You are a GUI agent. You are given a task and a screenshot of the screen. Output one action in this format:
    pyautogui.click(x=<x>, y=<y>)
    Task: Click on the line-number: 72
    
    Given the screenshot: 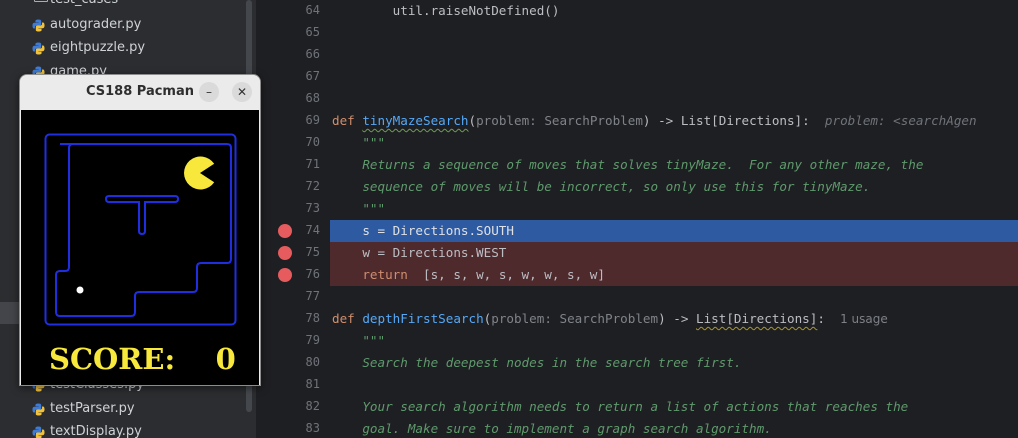 What is the action you would take?
    pyautogui.click(x=312, y=186)
    